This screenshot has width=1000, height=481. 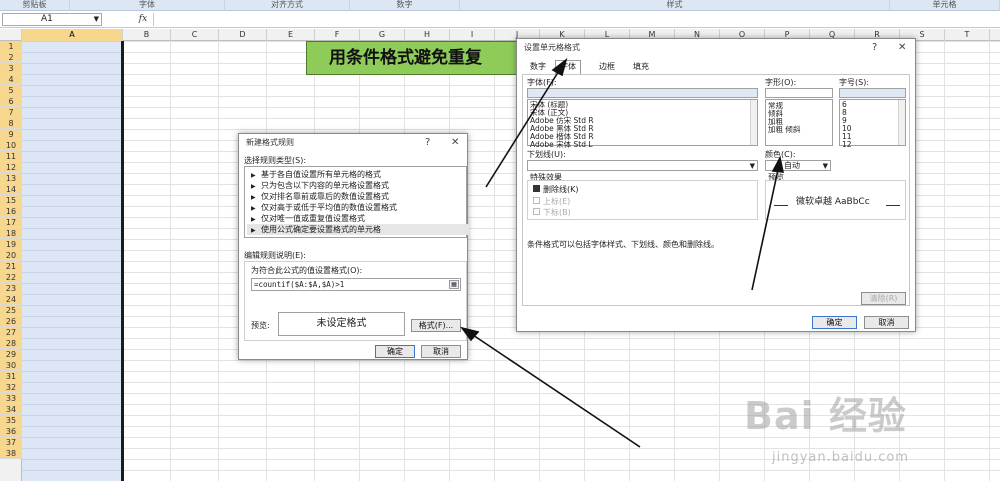 I want to click on arrow-to-format-button, so click(x=555, y=390).